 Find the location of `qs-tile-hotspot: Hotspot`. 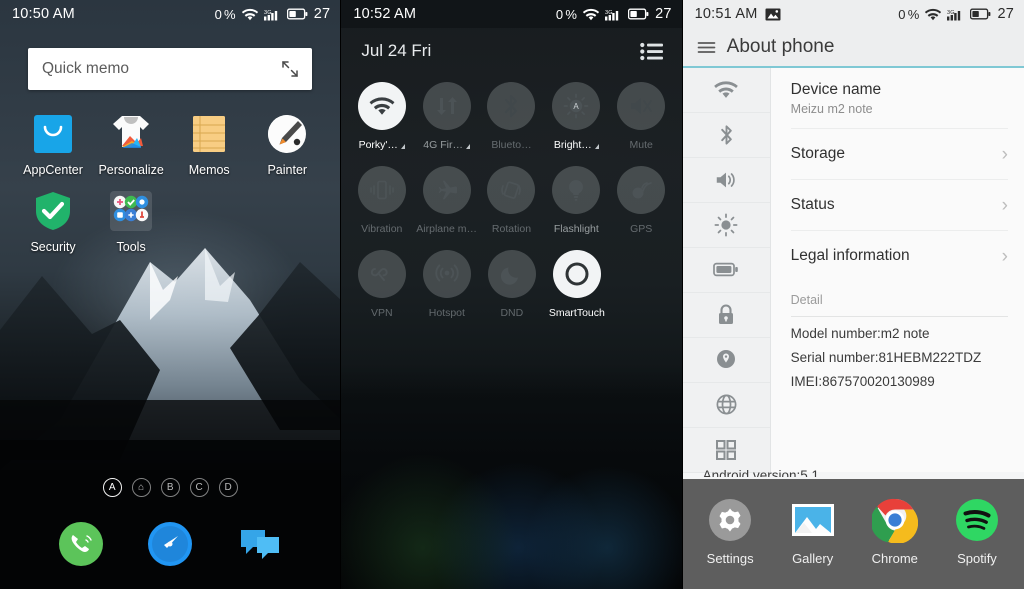

qs-tile-hotspot: Hotspot is located at coordinates (446, 284).